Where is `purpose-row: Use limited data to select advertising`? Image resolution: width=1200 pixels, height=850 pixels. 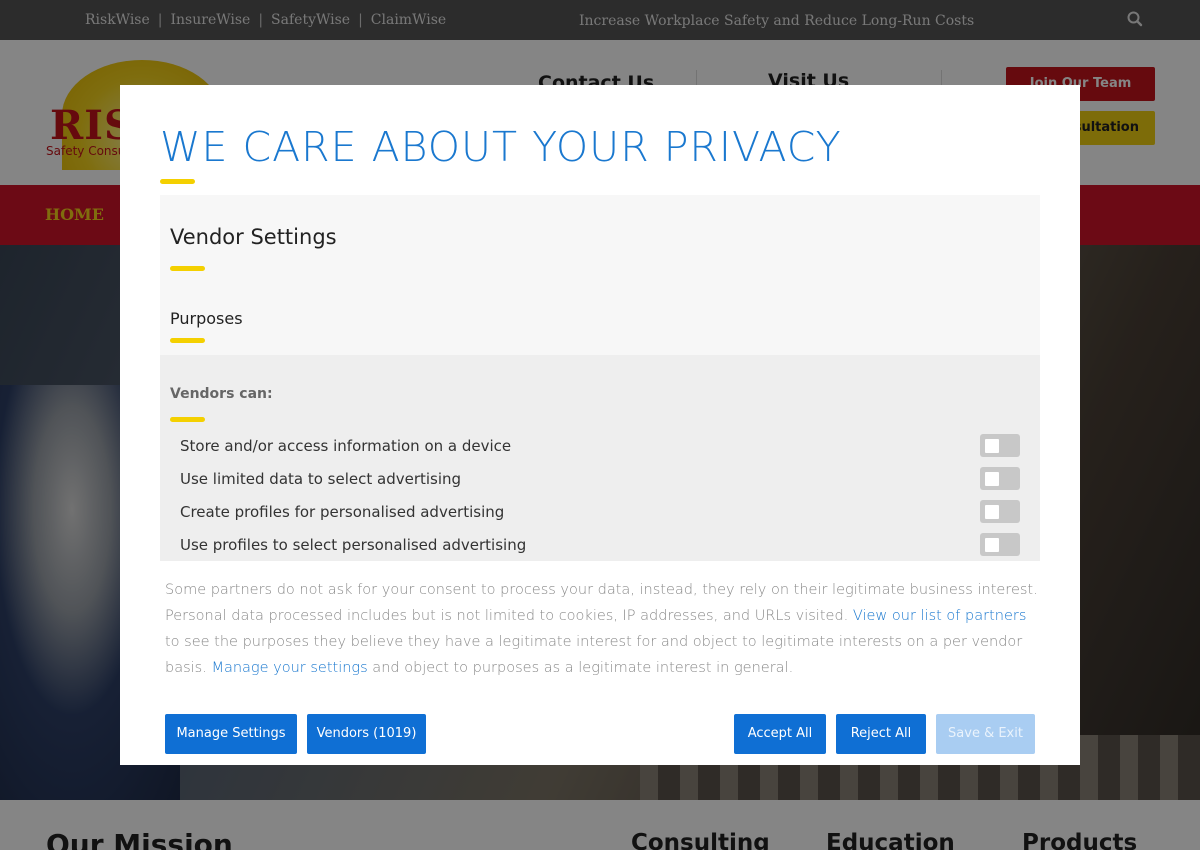 purpose-row: Use limited data to select advertising is located at coordinates (600, 478).